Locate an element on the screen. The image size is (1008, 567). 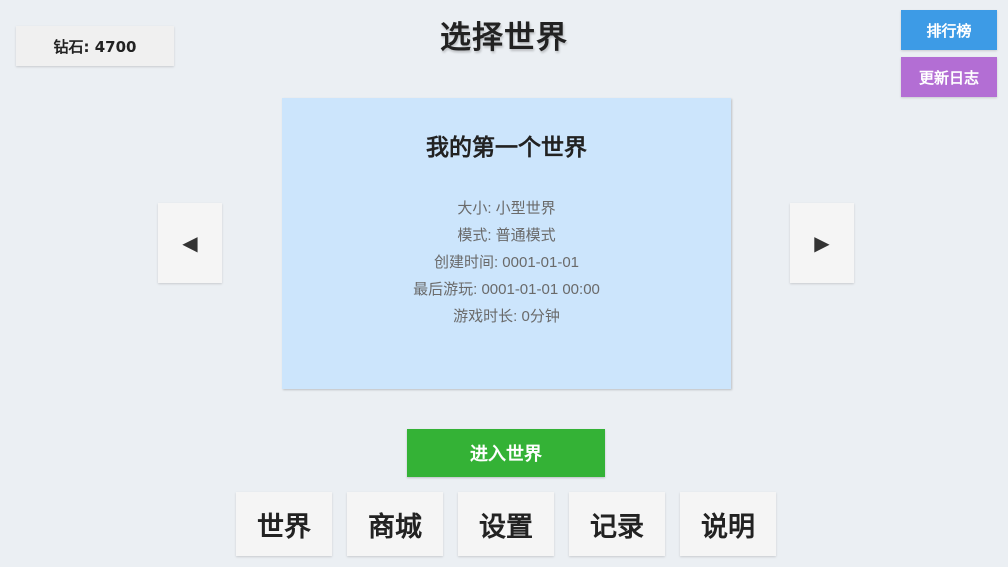
nav-settings: 设置 is located at coordinates (506, 524).